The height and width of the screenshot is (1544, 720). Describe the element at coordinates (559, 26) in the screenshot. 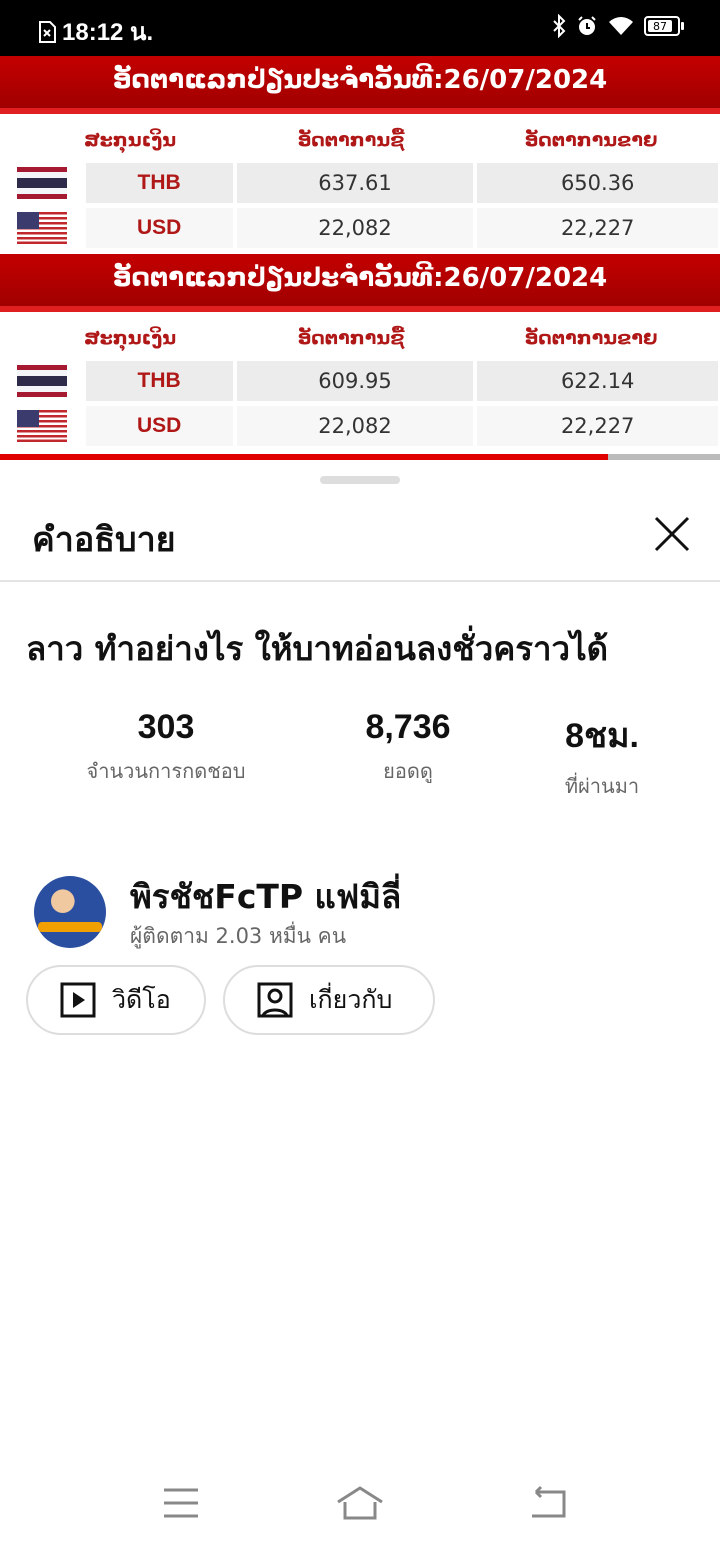

I see `bluetooth-icon` at that location.